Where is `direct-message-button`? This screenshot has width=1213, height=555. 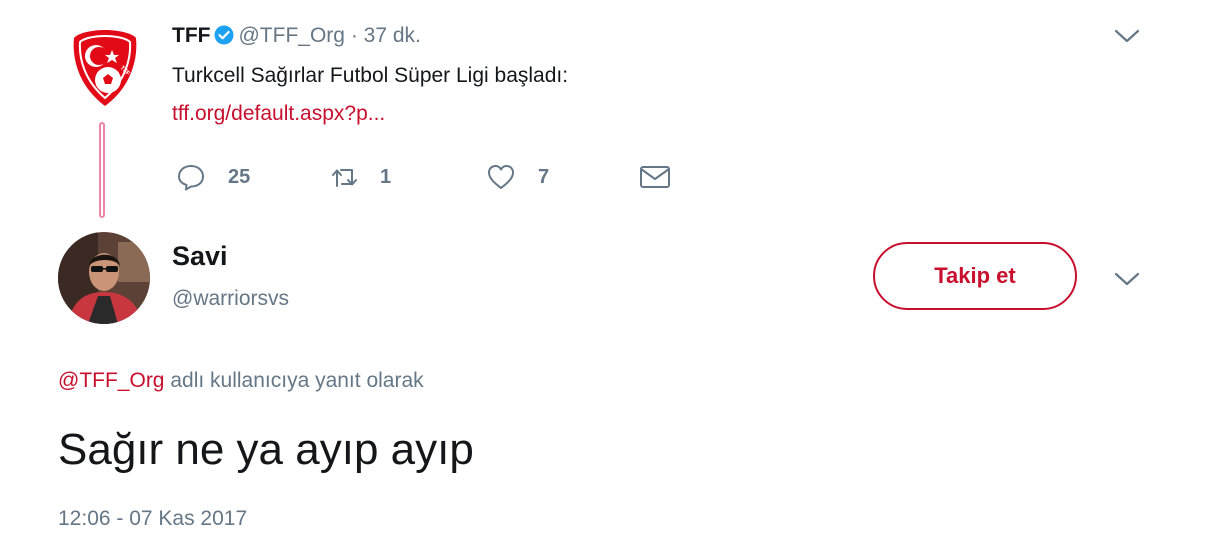 direct-message-button is located at coordinates (655, 177).